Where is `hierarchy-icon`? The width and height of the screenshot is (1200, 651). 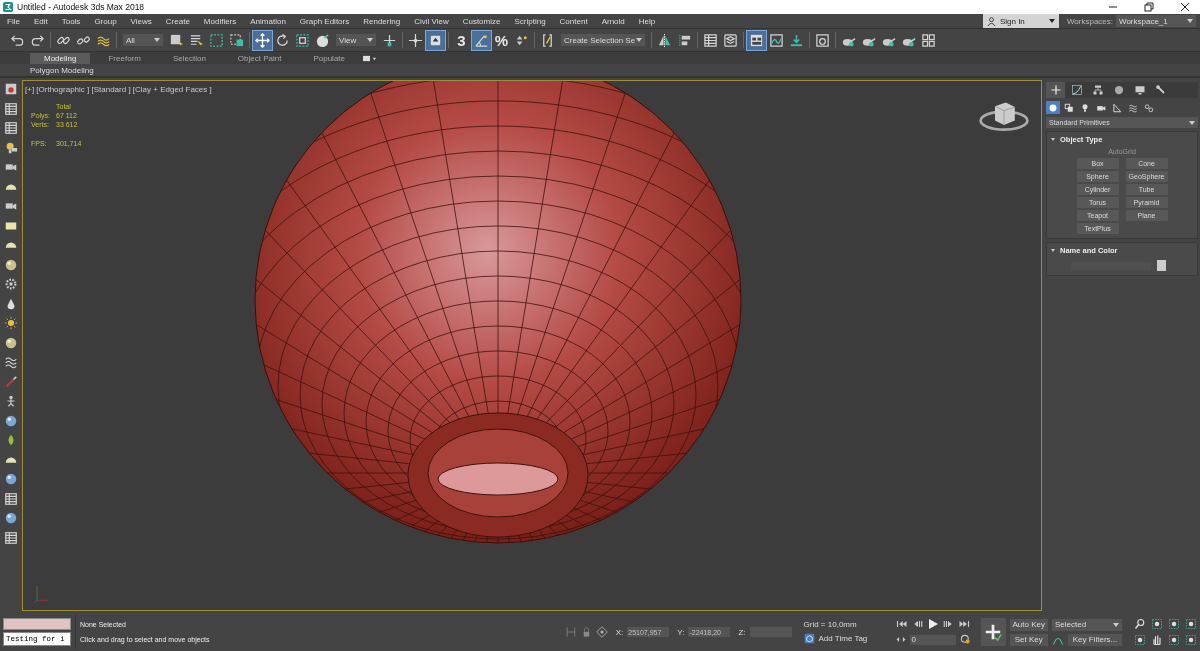
hierarchy-icon is located at coordinates (1097, 90).